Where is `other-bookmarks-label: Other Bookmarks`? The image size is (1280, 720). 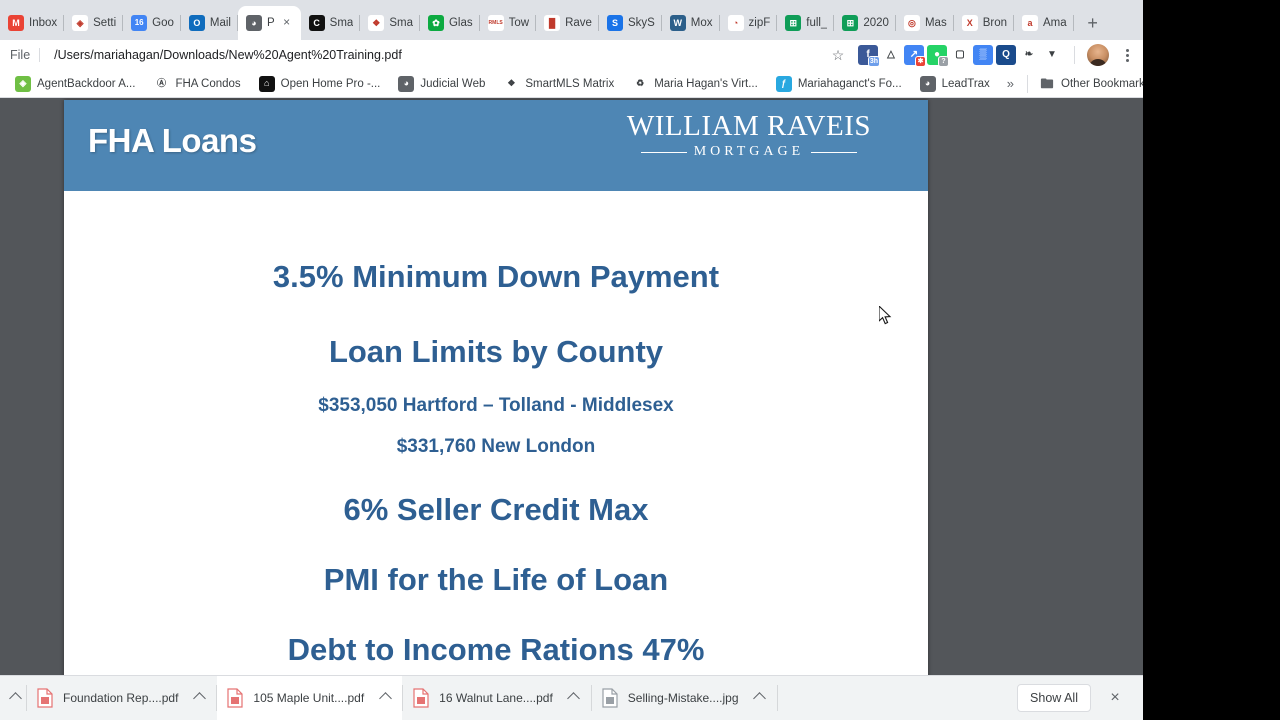
other-bookmarks-label: Other Bookmarks is located at coordinates (1102, 83).